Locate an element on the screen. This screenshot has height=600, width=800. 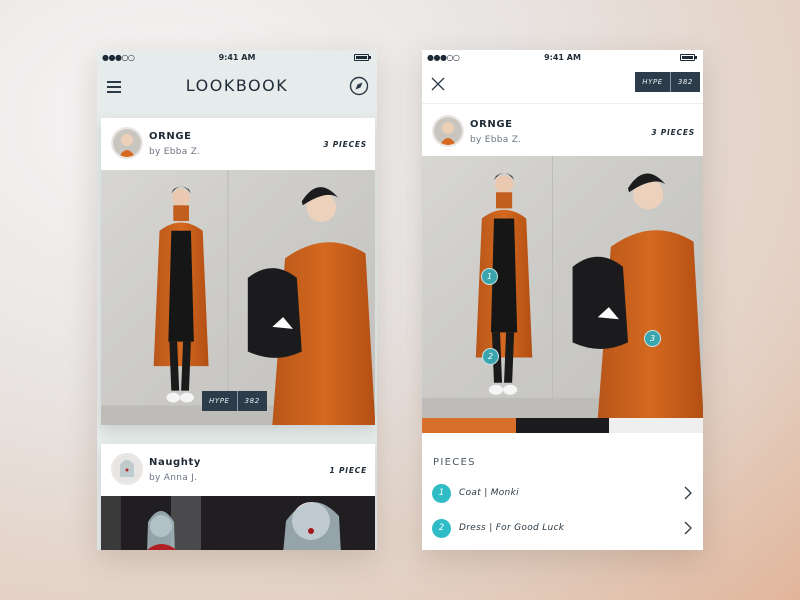
look-header: ORNGE by Ebba Z. 3 PIECES is located at coordinates (562, 132).